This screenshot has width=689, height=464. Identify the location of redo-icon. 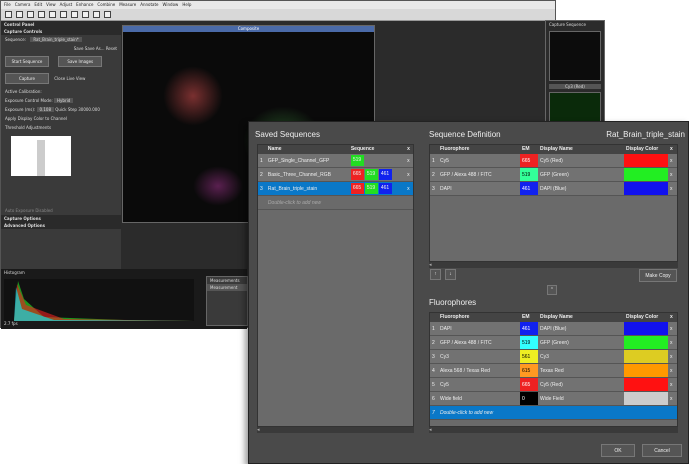
(74, 14).